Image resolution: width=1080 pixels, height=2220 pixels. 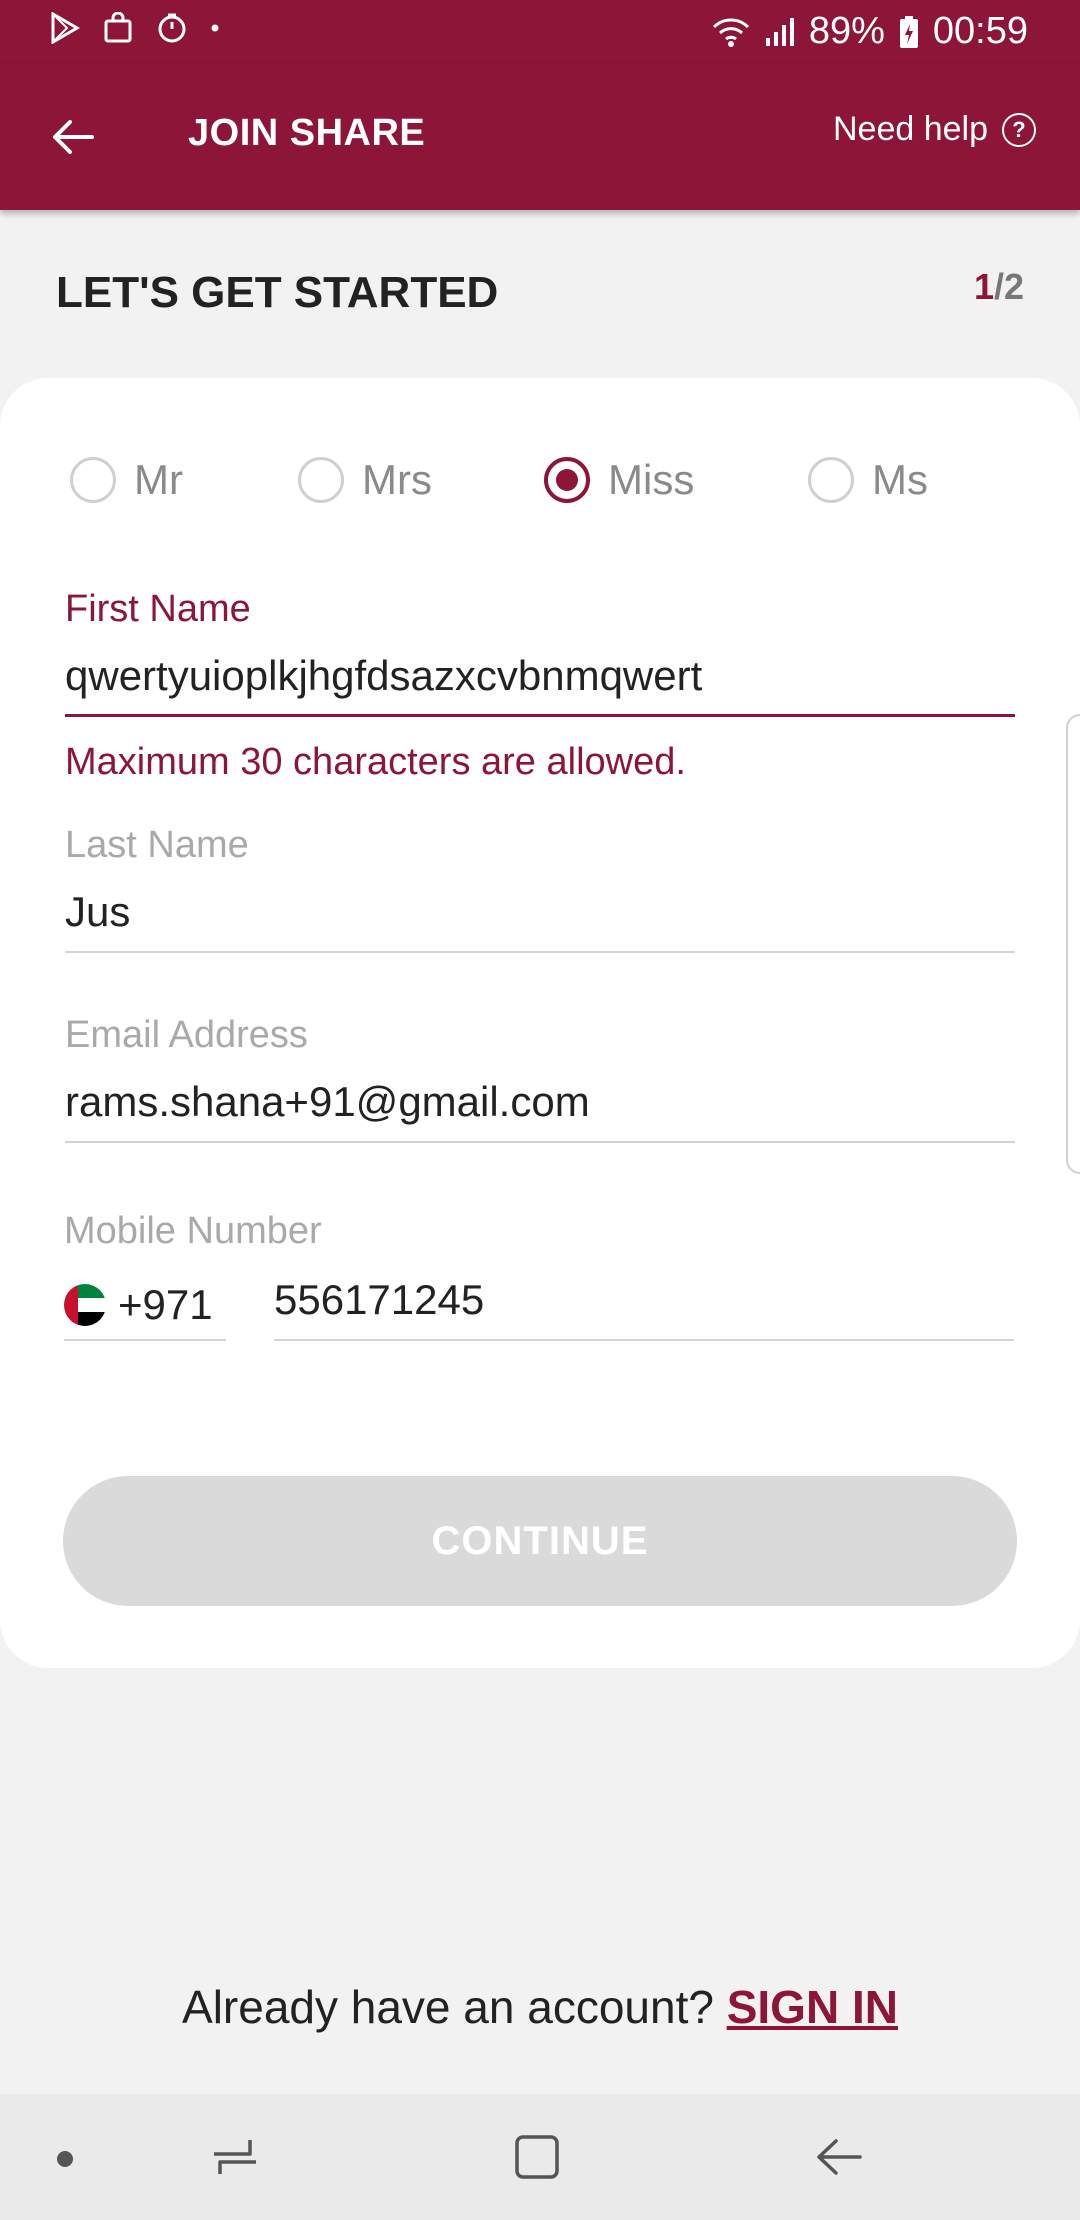 I want to click on battery-icon, so click(x=909, y=32).